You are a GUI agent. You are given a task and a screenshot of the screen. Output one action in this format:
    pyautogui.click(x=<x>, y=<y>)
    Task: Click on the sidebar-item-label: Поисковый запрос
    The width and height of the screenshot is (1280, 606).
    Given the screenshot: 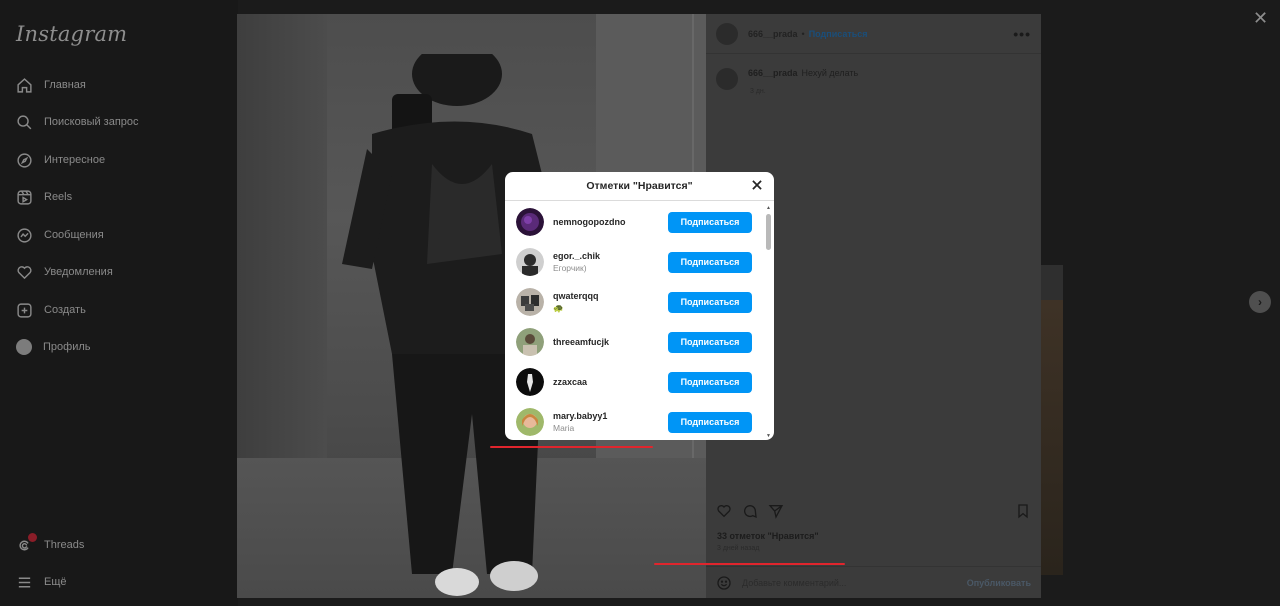 What is the action you would take?
    pyautogui.click(x=91, y=122)
    